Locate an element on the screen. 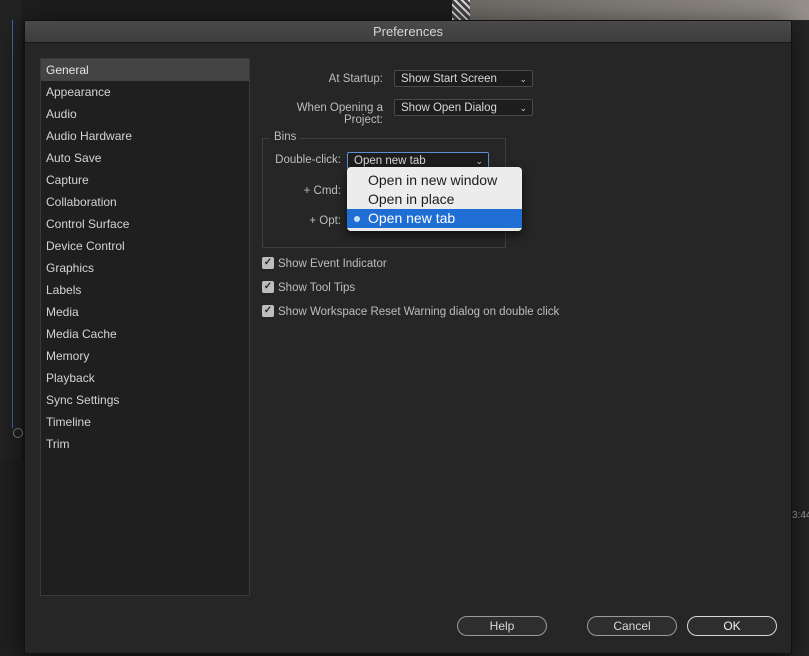 The height and width of the screenshot is (656, 809). opt-label: + Opt: is located at coordinates (325, 221).